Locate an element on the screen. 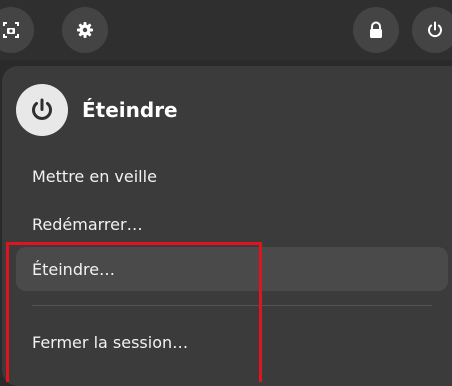 This screenshot has width=452, height=386. lock-button is located at coordinates (376, 30).